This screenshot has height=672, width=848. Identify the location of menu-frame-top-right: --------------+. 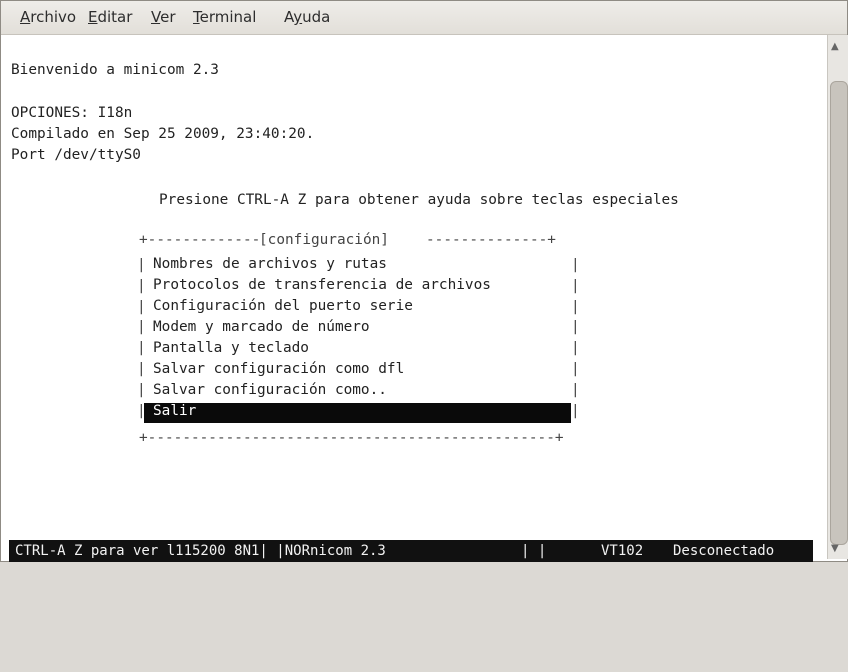
(491, 240).